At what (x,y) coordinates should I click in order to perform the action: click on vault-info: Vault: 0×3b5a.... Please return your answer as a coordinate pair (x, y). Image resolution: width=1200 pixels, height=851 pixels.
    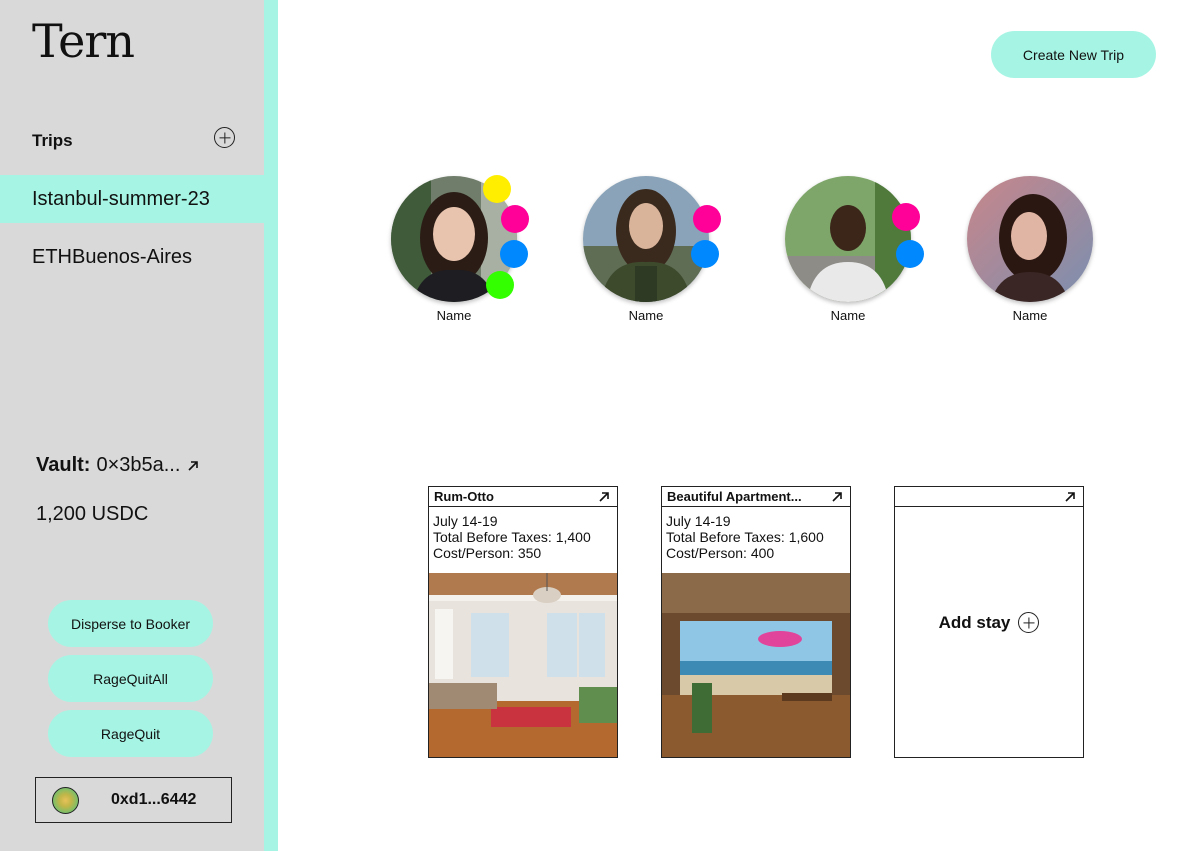
    Looking at the image, I should click on (118, 465).